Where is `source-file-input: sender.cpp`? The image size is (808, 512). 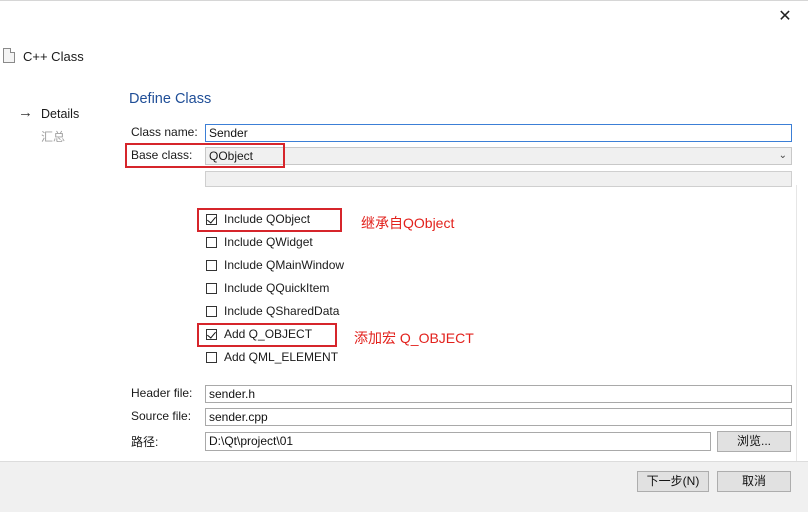
source-file-input: sender.cpp is located at coordinates (498, 417).